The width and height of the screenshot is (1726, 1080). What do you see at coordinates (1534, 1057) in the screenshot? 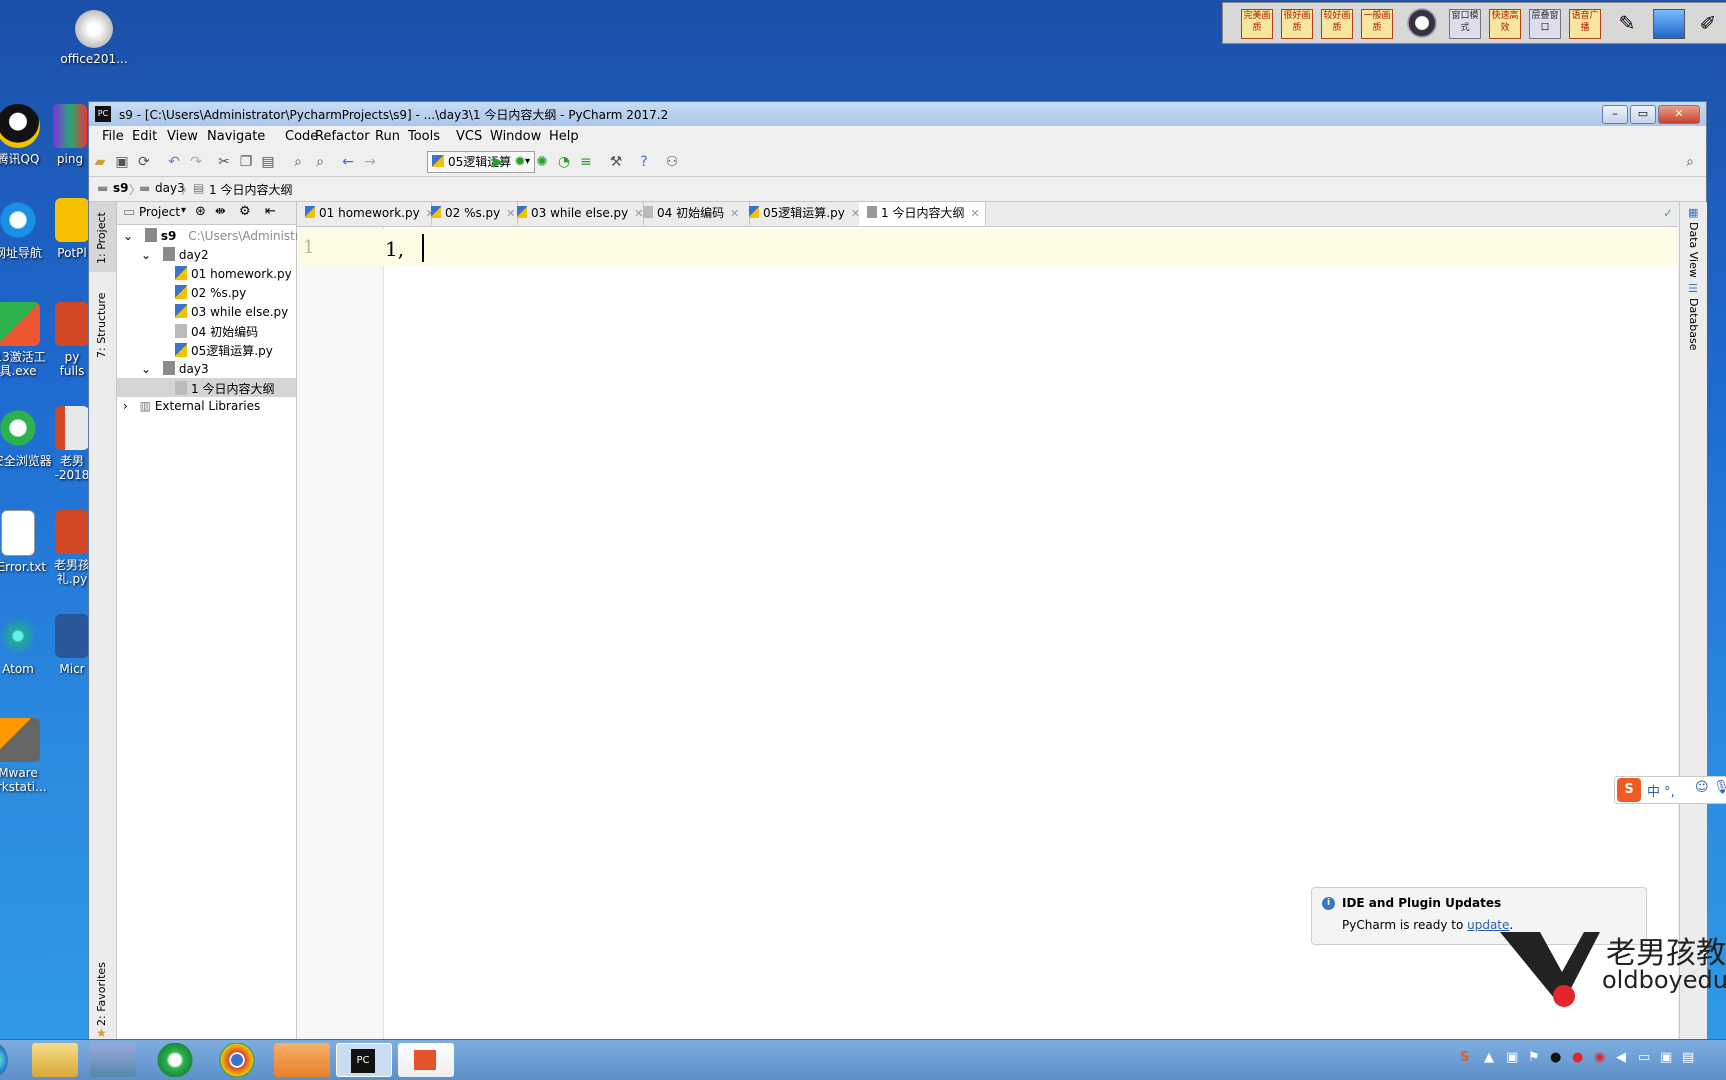
I see `tray-icon: ⚑` at bounding box center [1534, 1057].